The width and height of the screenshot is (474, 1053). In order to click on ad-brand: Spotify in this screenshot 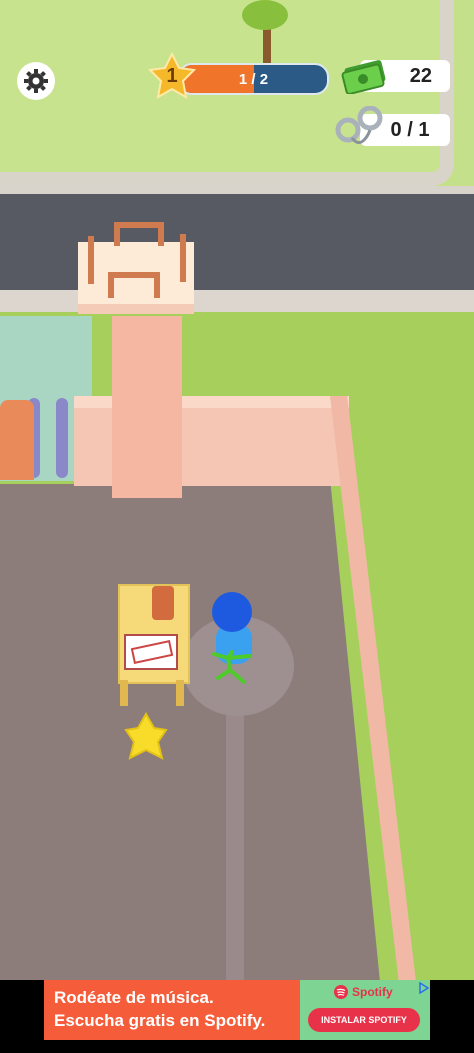, I will do `click(363, 992)`.